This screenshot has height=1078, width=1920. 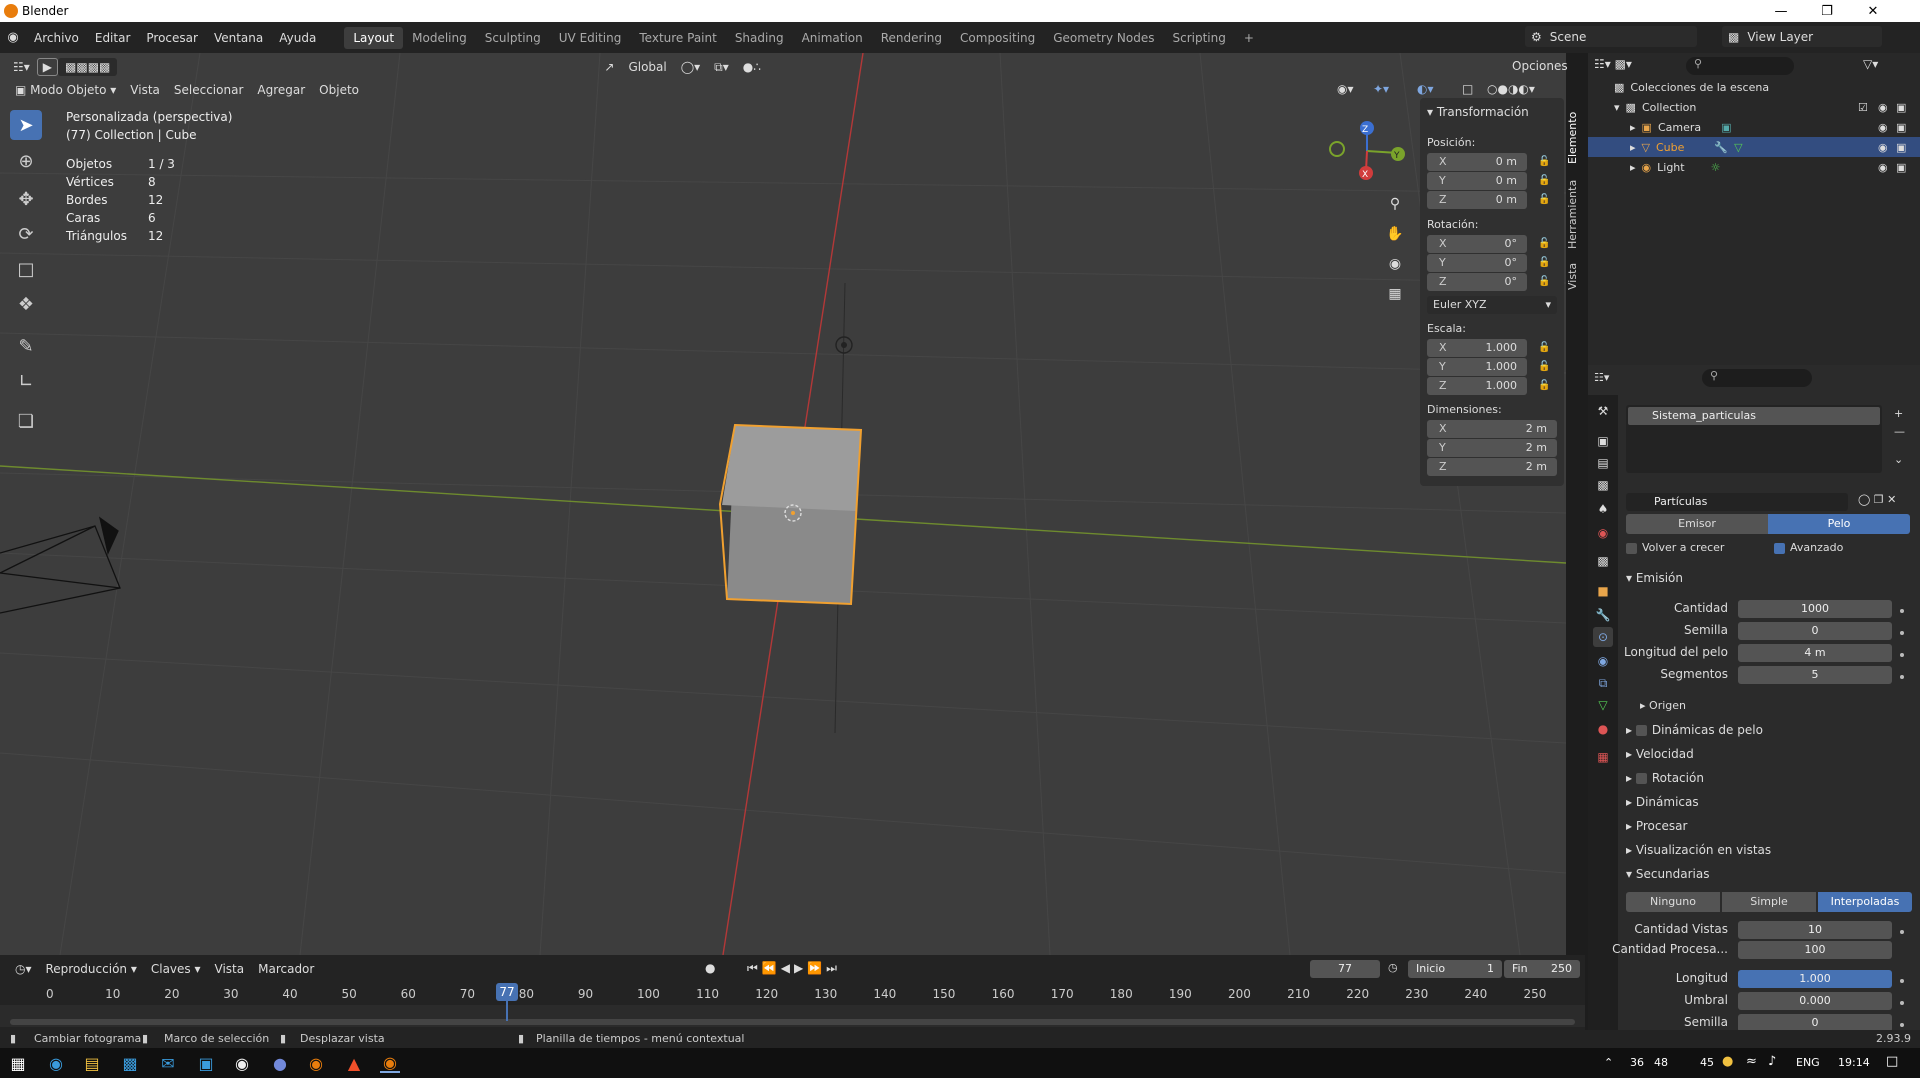 I want to click on output-tab-icon: ▤, so click(x=1603, y=463).